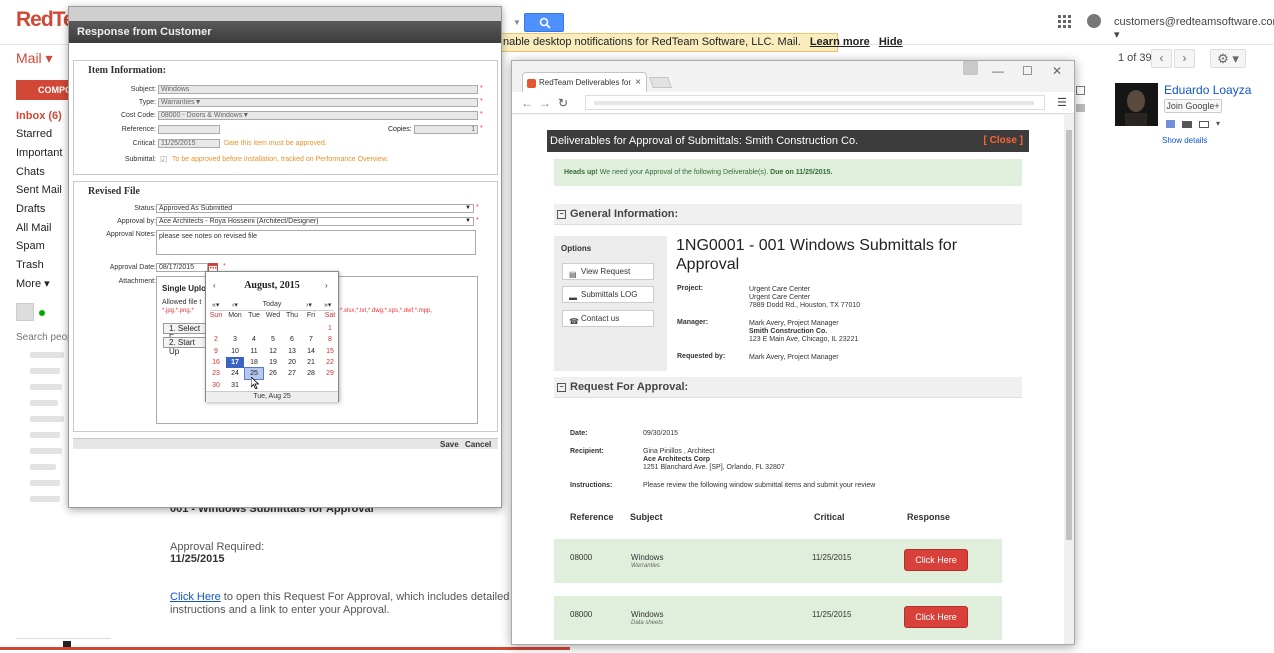  What do you see at coordinates (318, 102) in the screenshot?
I see `type-select: Warranties▼` at bounding box center [318, 102].